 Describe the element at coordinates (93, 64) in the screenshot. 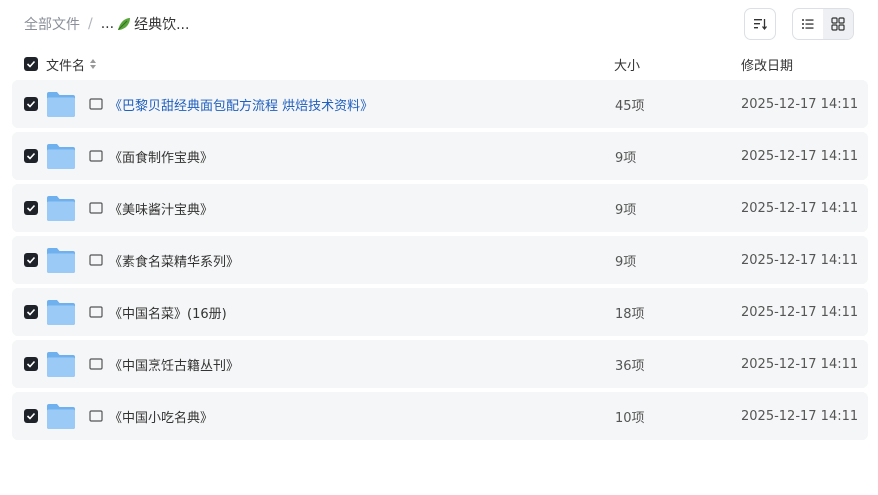

I see `sort-arrows-icon` at that location.